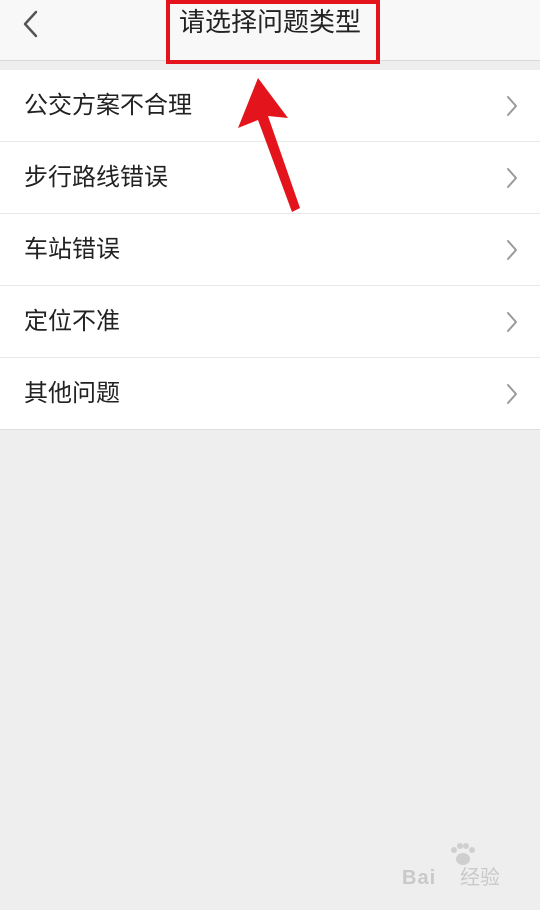  What do you see at coordinates (108, 105) in the screenshot?
I see `list-item-label: 公交方案不合理` at bounding box center [108, 105].